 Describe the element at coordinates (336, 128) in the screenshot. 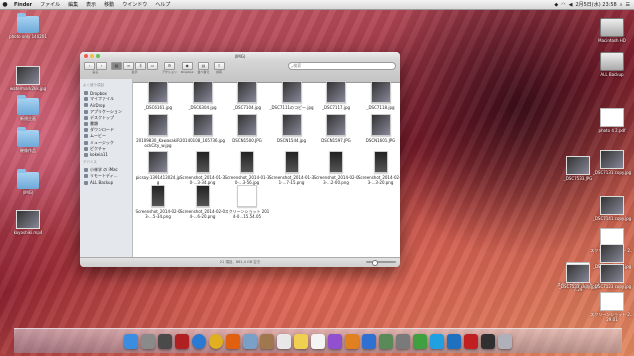

I see `file-item: DSCN1597.JPG` at that location.